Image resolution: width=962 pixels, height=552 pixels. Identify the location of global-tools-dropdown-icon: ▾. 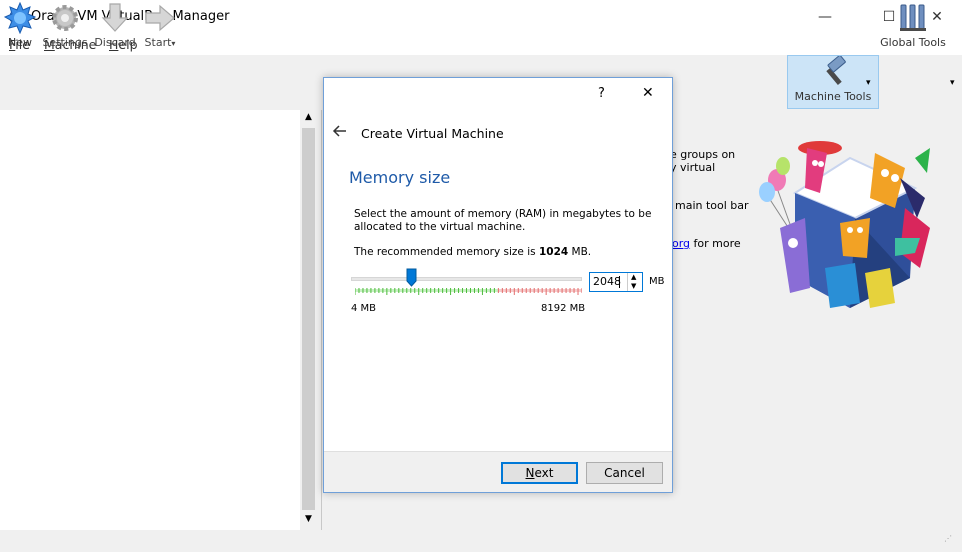
(952, 83).